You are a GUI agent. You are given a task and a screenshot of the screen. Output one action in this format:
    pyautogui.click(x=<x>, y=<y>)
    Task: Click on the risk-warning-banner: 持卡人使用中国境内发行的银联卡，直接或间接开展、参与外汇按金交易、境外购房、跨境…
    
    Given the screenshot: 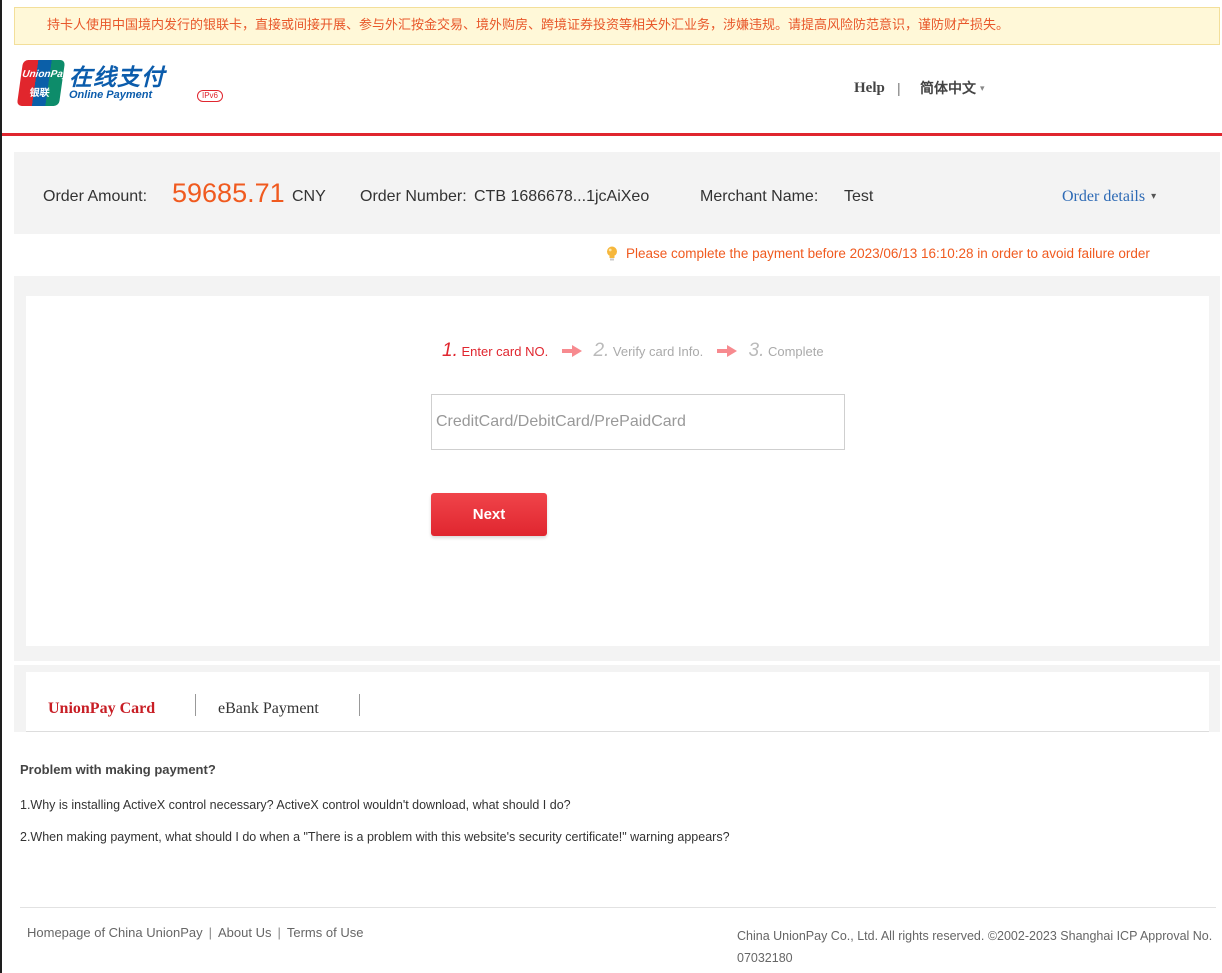 What is the action you would take?
    pyautogui.click(x=617, y=26)
    